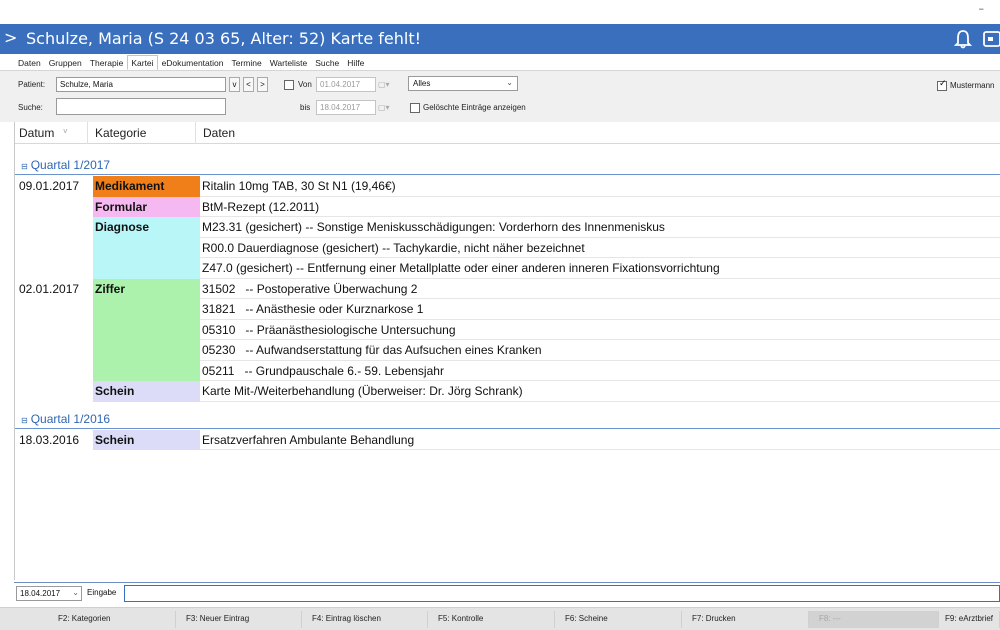 This screenshot has height=630, width=1000. Describe the element at coordinates (219, 133) in the screenshot. I see `column-header-daten: Daten` at that location.